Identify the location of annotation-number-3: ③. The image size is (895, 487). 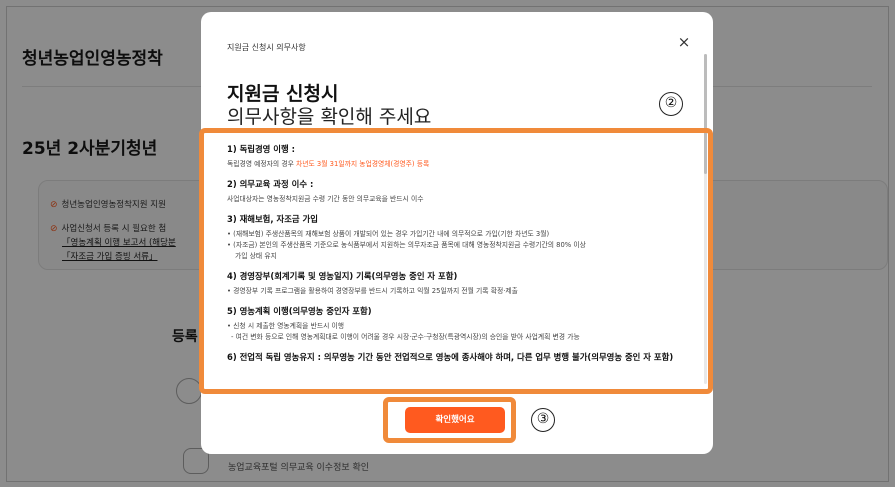
(543, 420).